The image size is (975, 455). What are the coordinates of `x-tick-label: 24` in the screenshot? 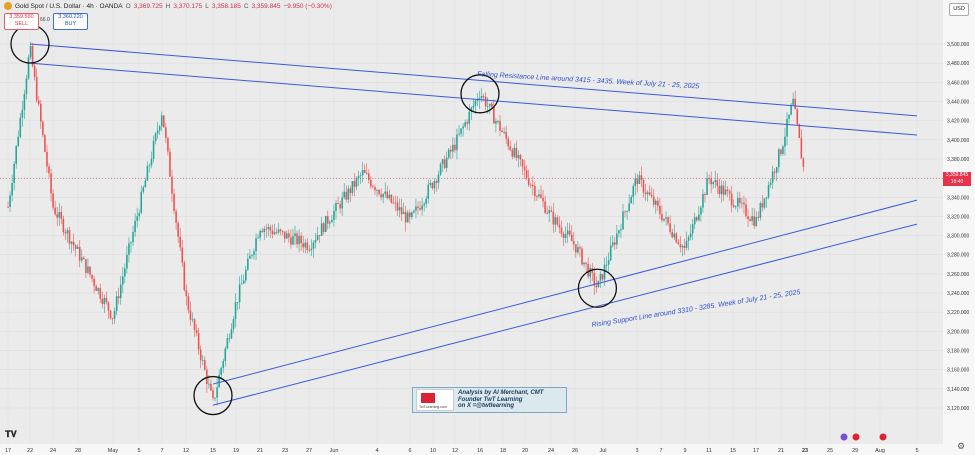 It's located at (551, 451).